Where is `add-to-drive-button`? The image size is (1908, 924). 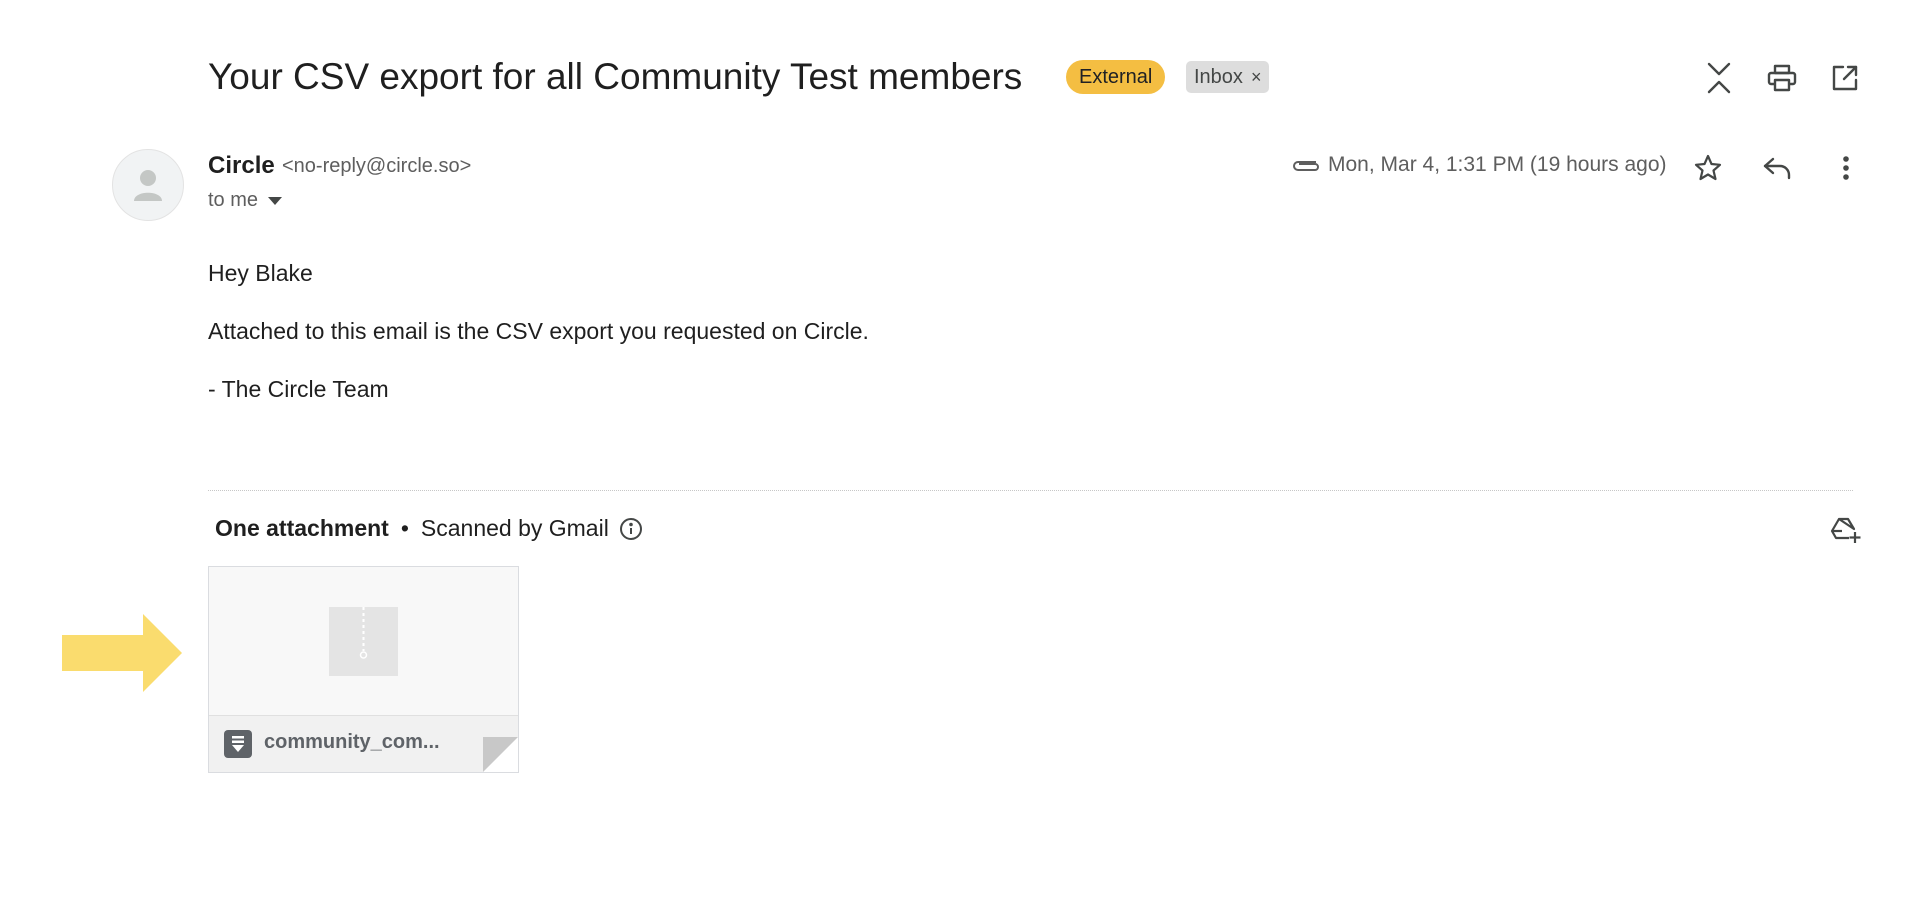
add-to-drive-button is located at coordinates (1846, 530).